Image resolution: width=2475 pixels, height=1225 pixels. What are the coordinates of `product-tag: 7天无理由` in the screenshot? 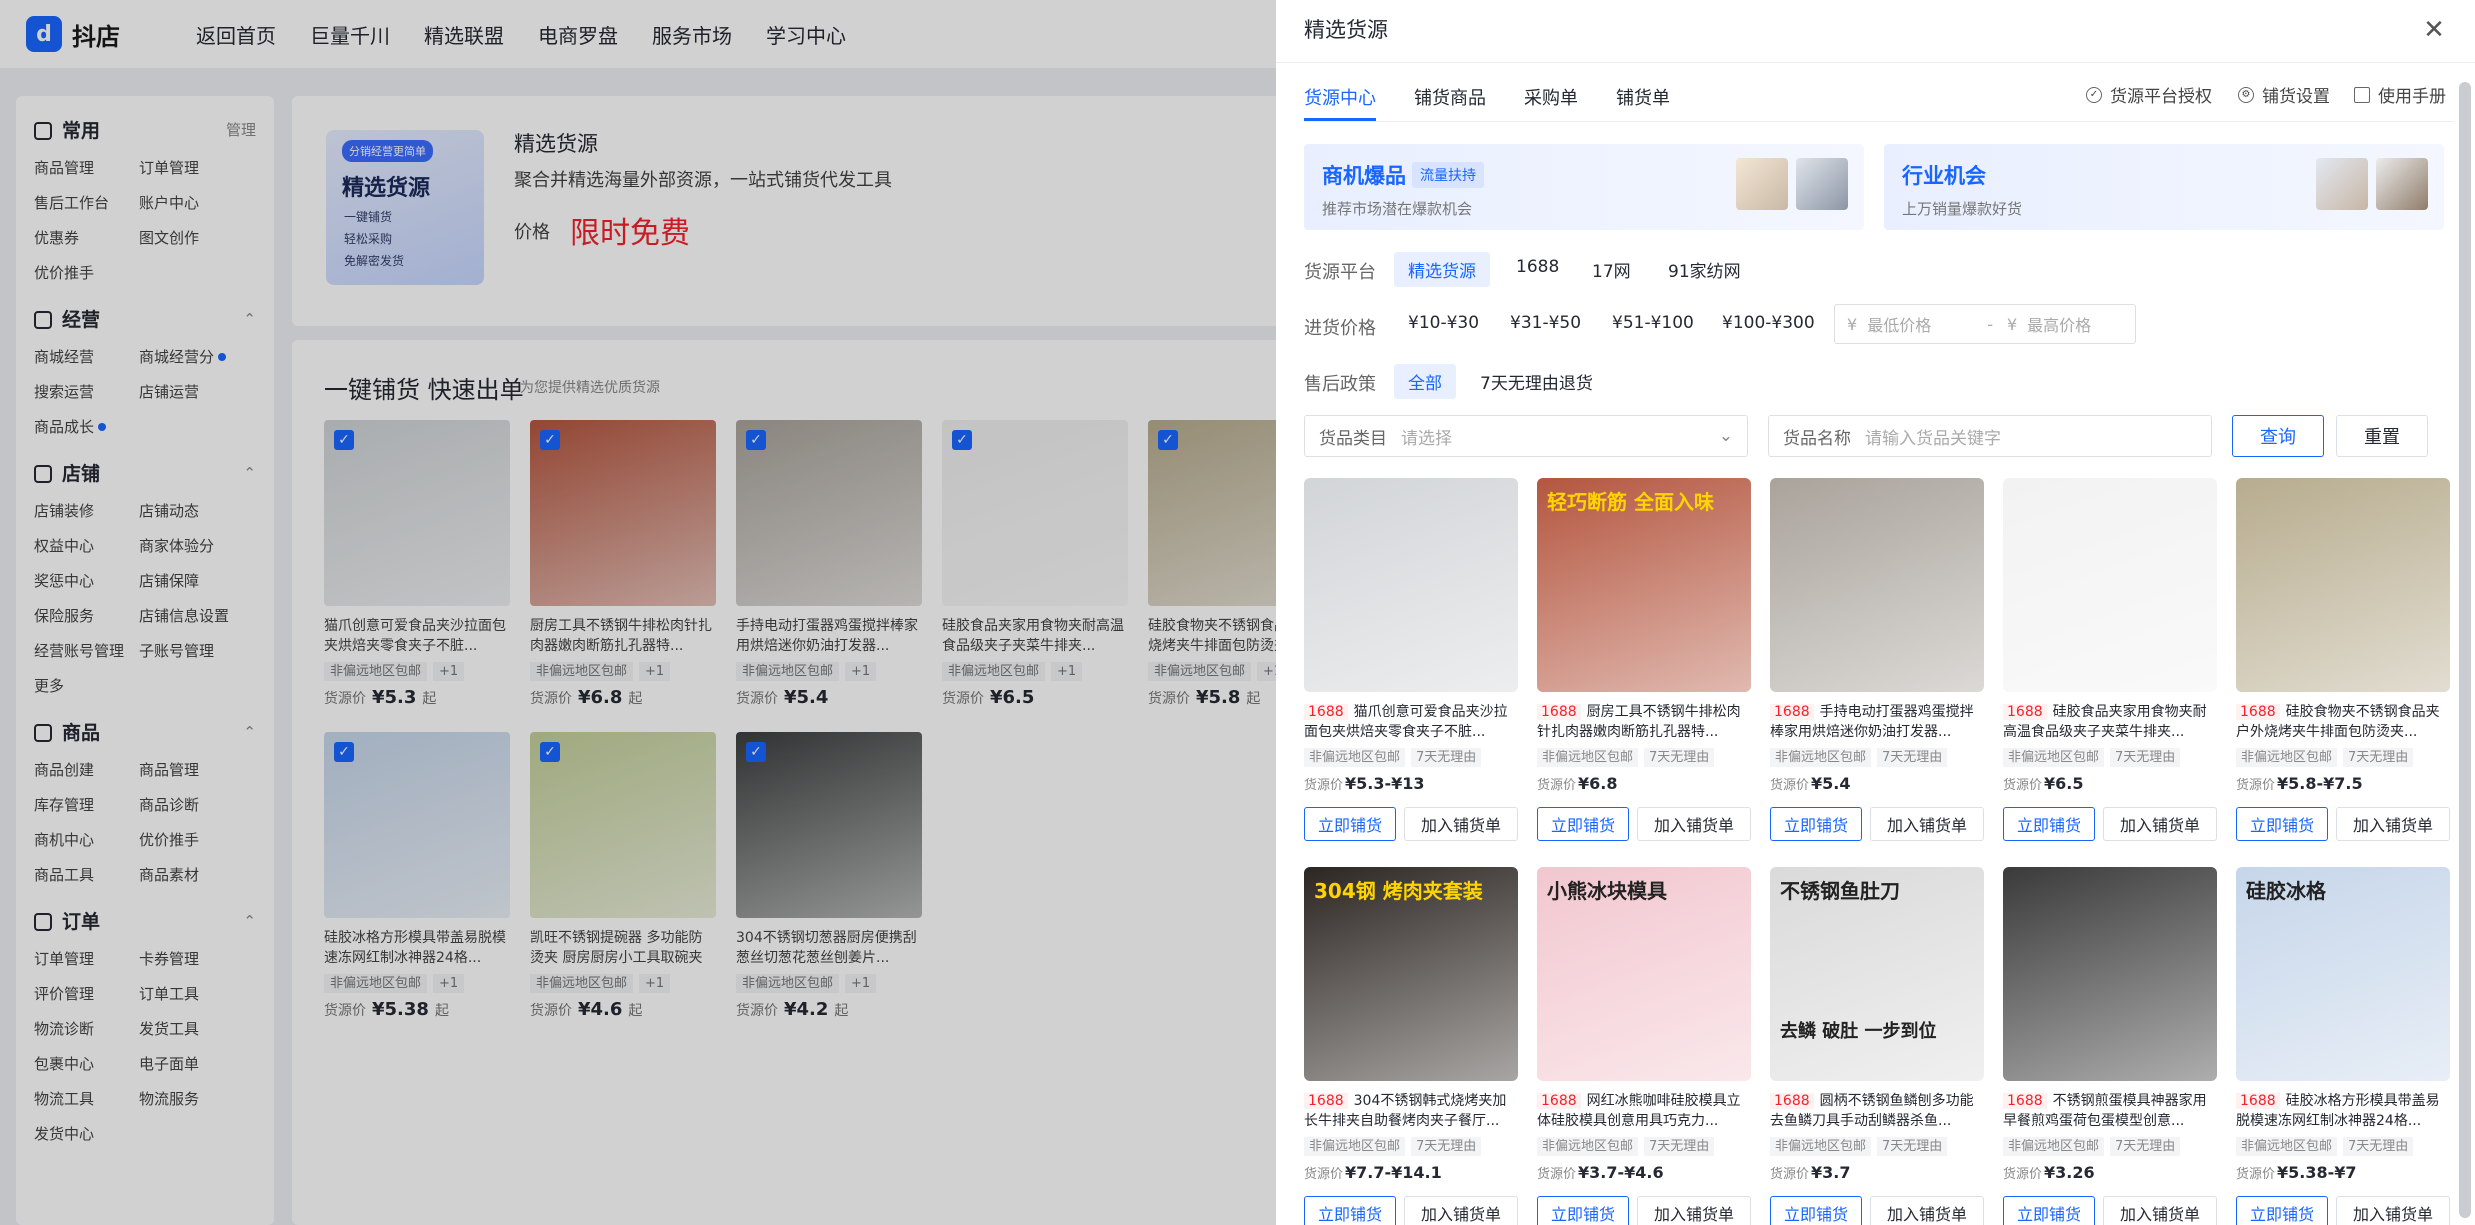 It's located at (1446, 757).